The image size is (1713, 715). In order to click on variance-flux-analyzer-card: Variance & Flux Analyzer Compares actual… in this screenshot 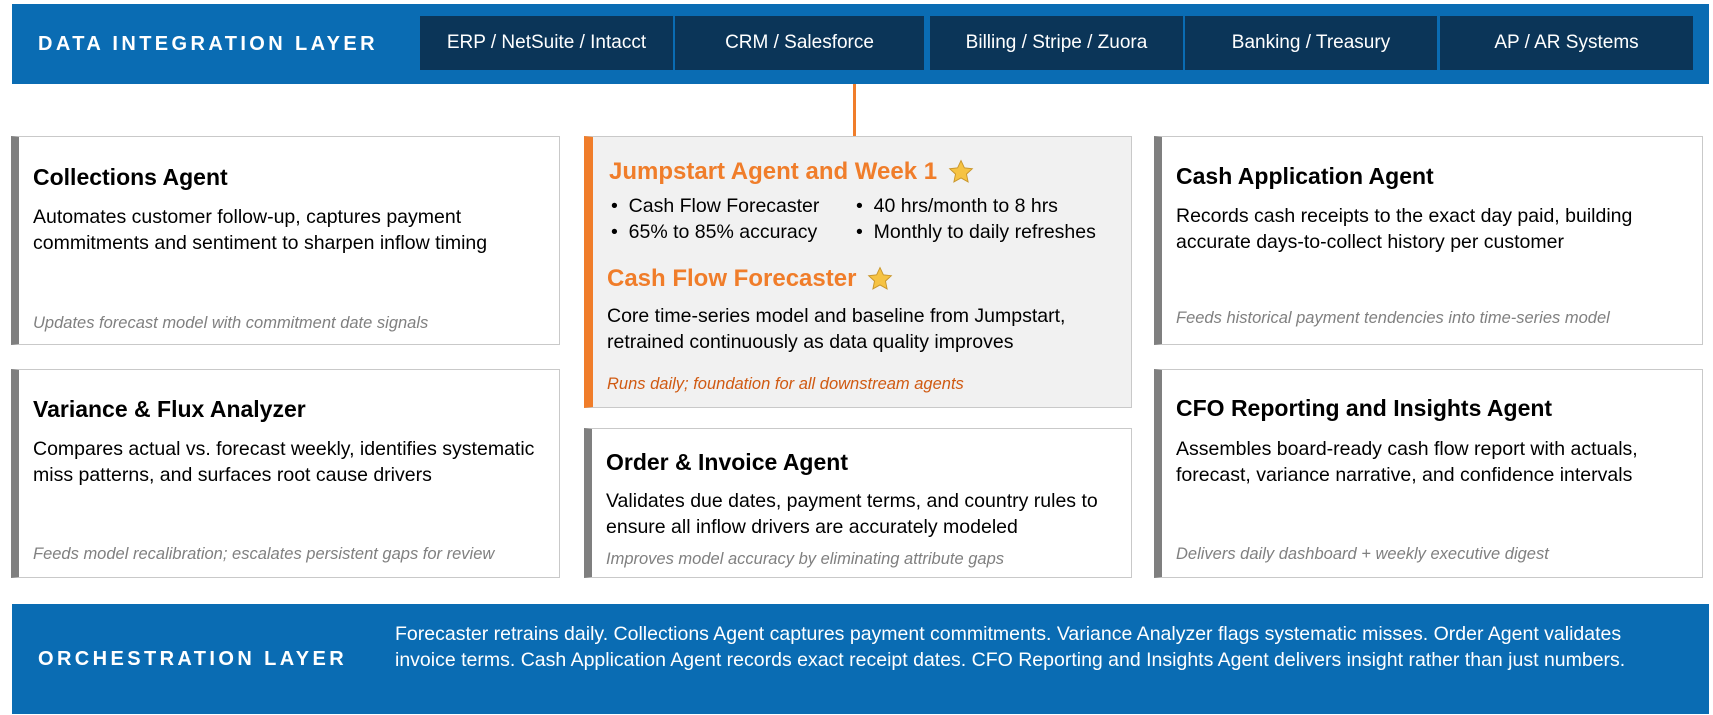, I will do `click(285, 473)`.